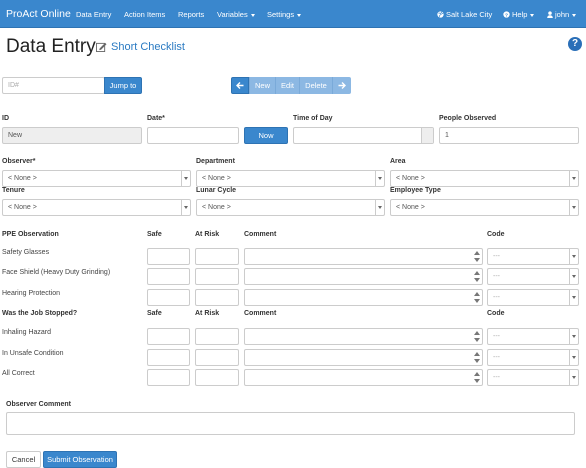 This screenshot has height=468, width=586. What do you see at coordinates (290, 178) in the screenshot?
I see `department-select: < None >` at bounding box center [290, 178].